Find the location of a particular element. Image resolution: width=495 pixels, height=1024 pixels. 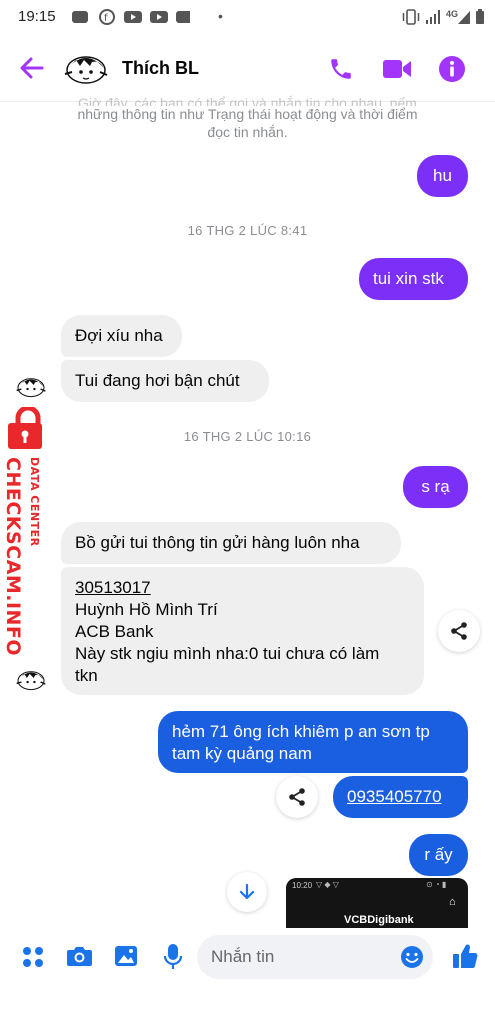

chat-header: Thích BL is located at coordinates (247, 69).